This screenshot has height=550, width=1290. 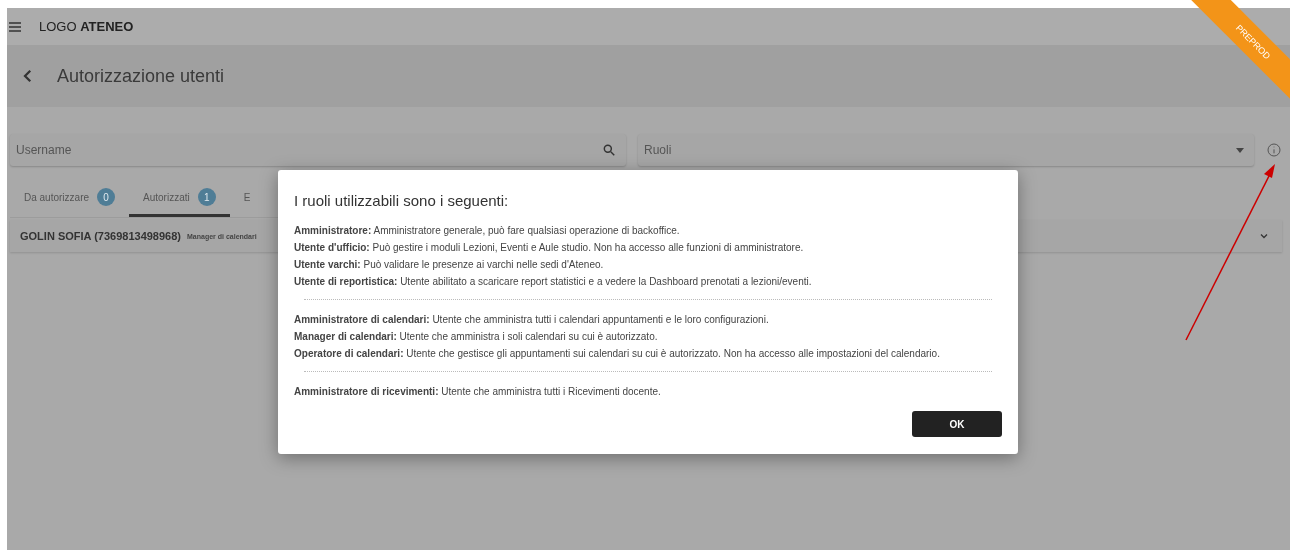 What do you see at coordinates (476, 336) in the screenshot?
I see `role-description: Manager di calendari: Utente che amministra i soli calendari su cui è autorizzato.` at bounding box center [476, 336].